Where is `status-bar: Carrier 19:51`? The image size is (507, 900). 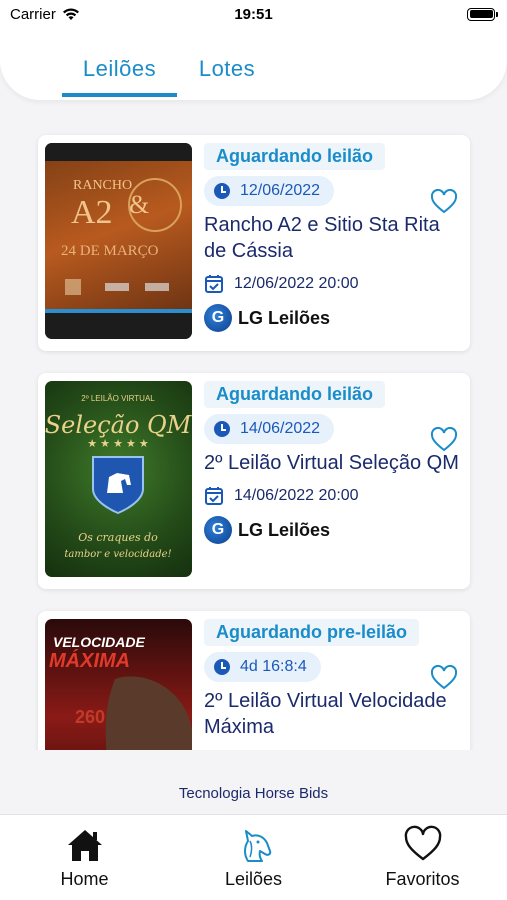 status-bar: Carrier 19:51 is located at coordinates (253, 14).